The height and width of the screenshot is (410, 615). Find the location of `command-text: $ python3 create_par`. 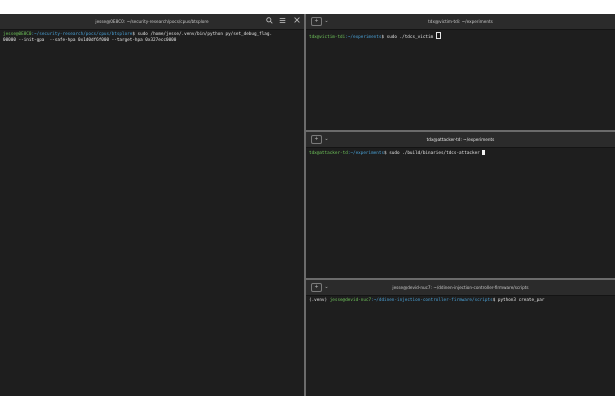

command-text: $ python3 create_par is located at coordinates (518, 300).